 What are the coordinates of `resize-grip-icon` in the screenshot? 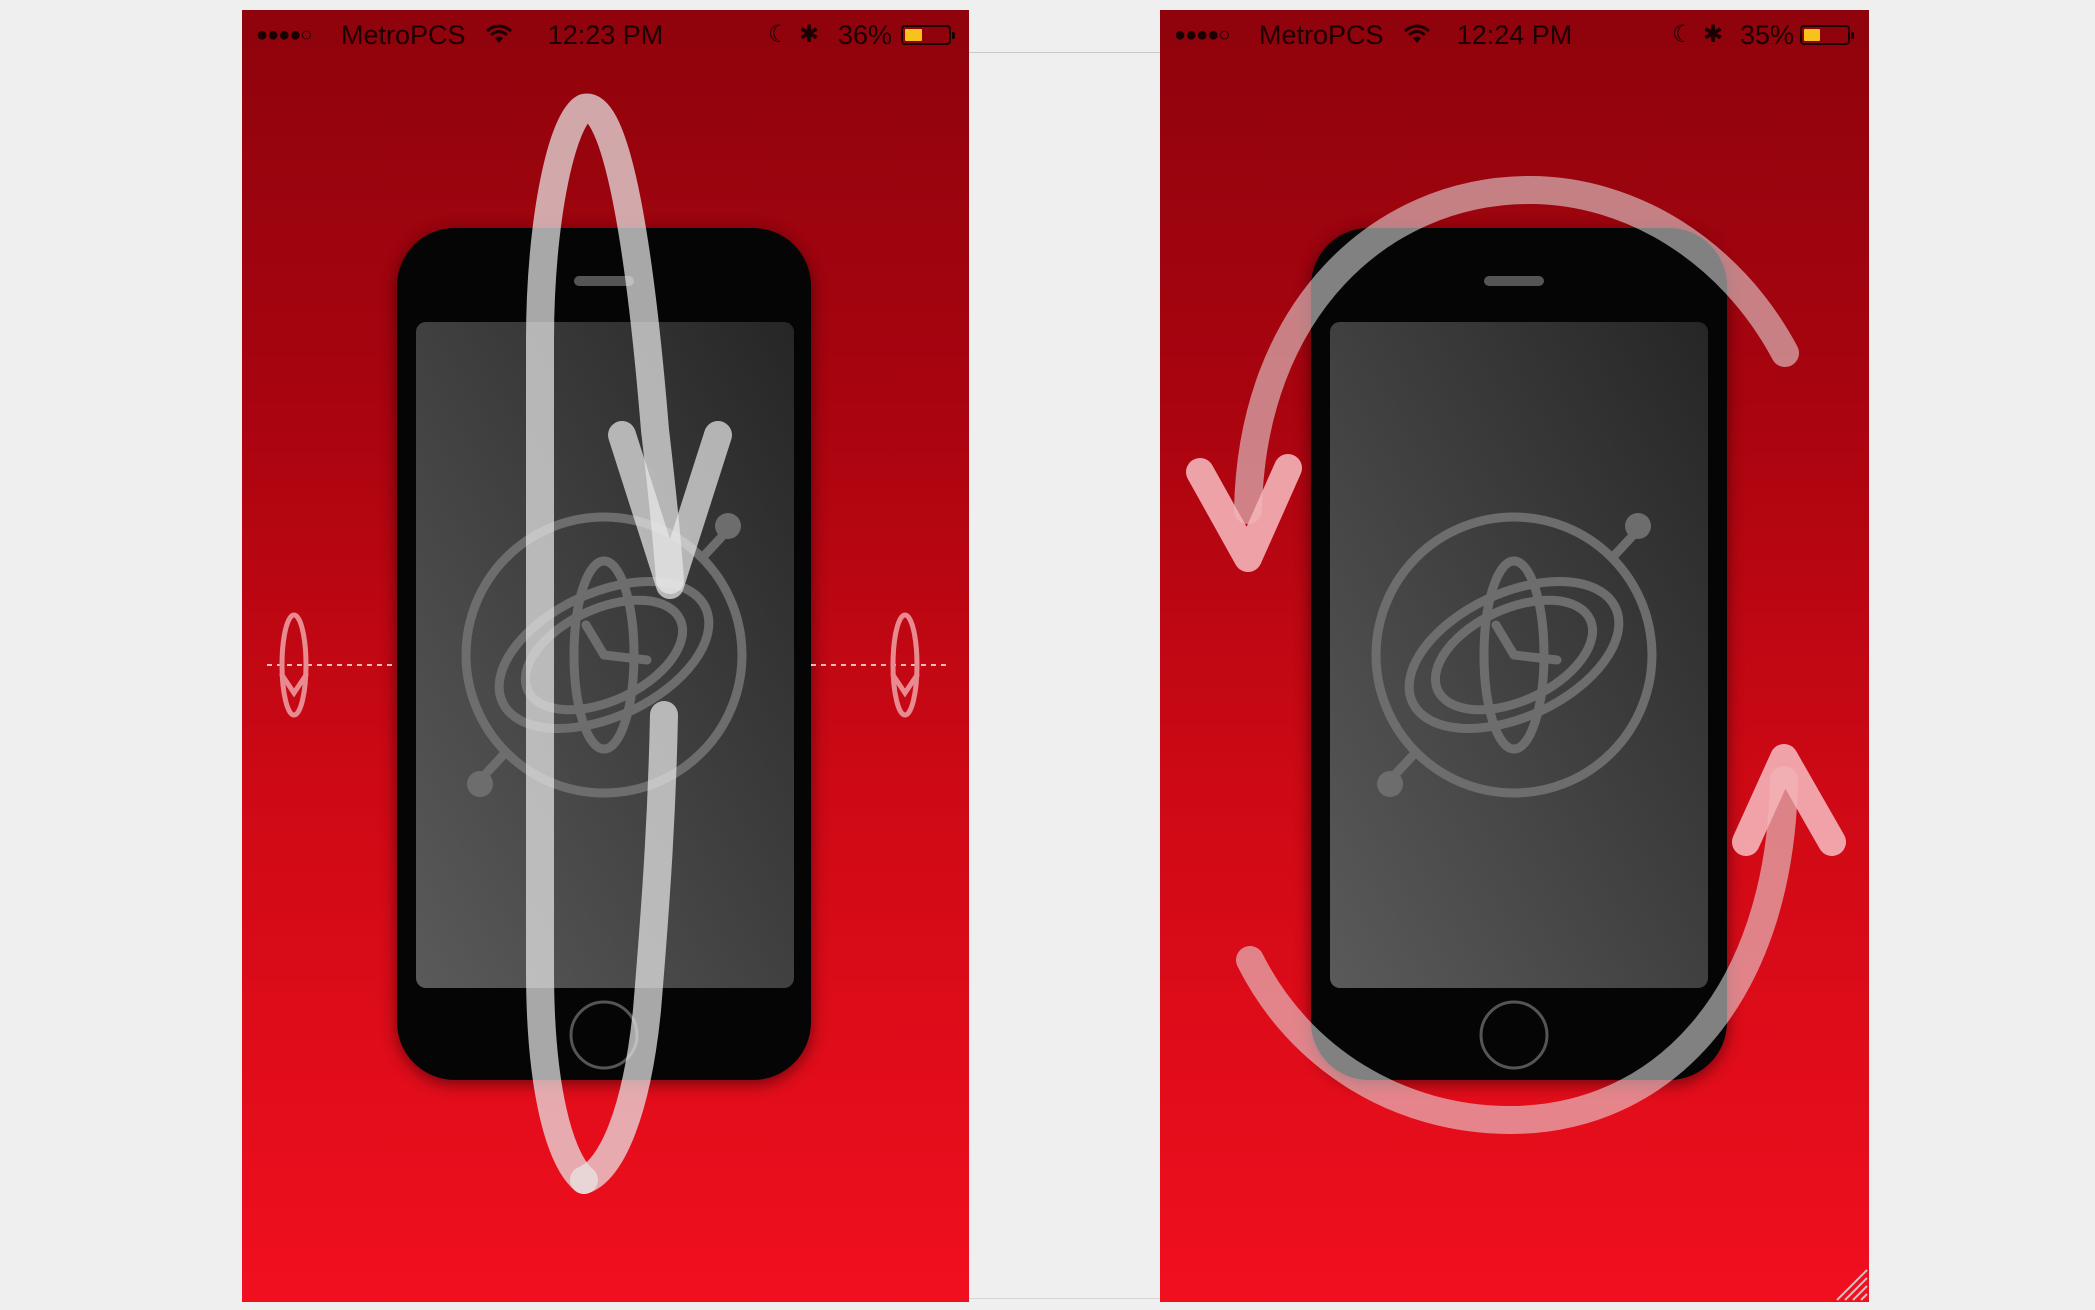 It's located at (1852, 1285).